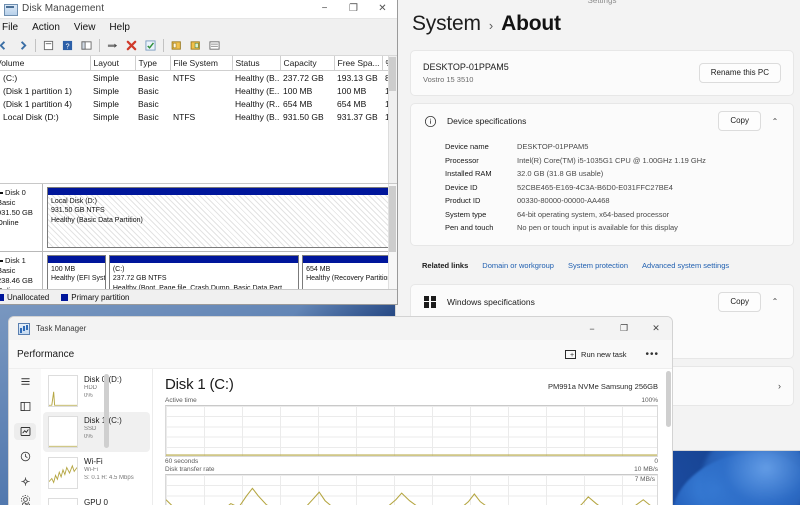  What do you see at coordinates (198, 27) in the screenshot?
I see `disk-management-menubar: File Action View Help` at bounding box center [198, 27].